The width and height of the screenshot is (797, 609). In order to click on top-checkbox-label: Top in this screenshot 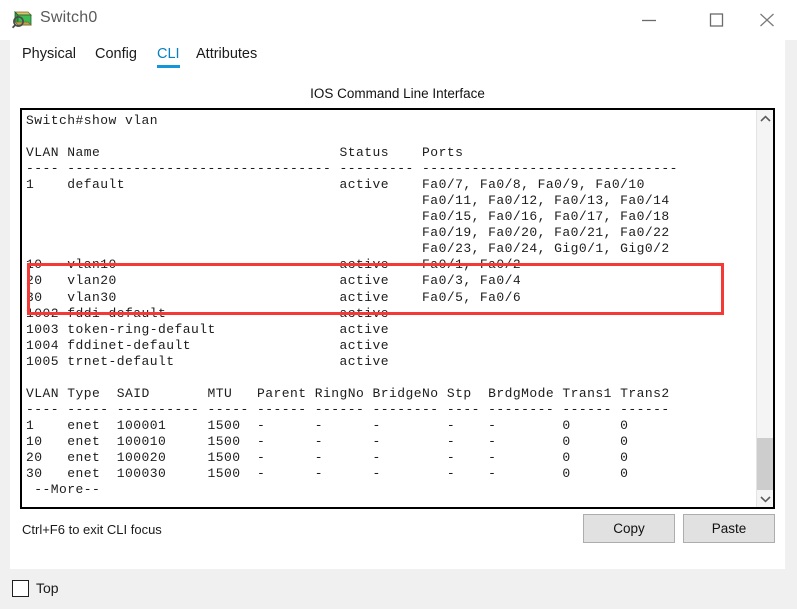, I will do `click(47, 588)`.